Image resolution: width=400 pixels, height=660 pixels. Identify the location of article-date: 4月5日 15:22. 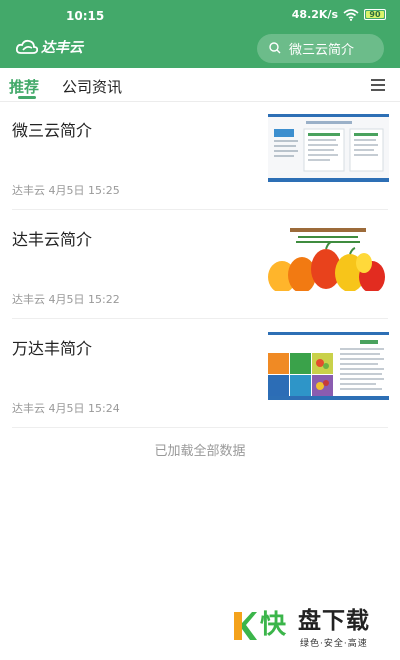
(84, 299).